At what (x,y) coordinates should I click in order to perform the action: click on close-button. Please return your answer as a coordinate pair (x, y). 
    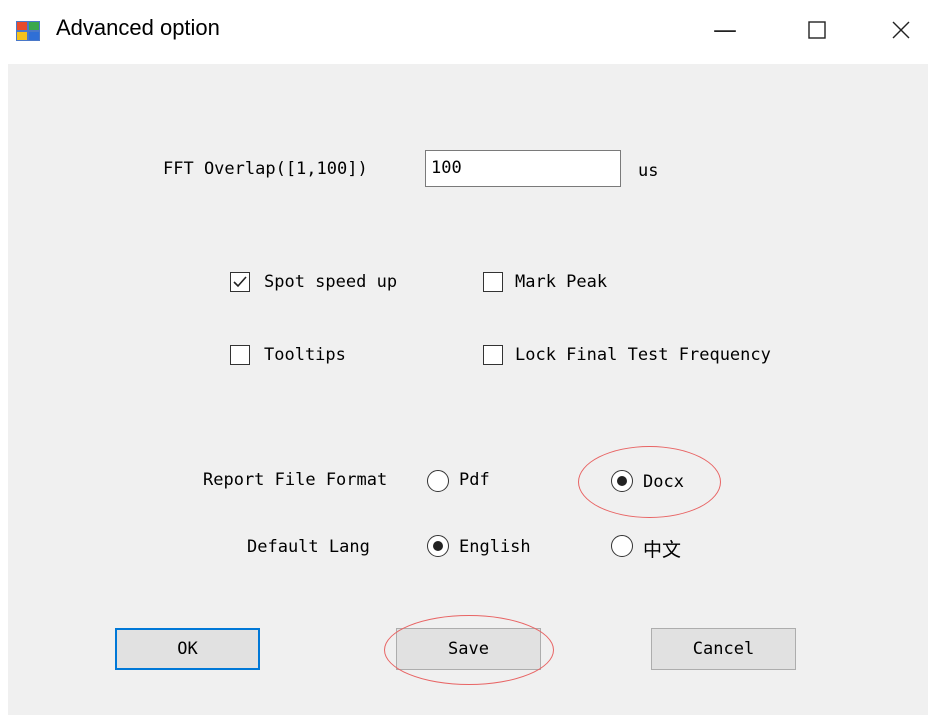
    Looking at the image, I should click on (897, 30).